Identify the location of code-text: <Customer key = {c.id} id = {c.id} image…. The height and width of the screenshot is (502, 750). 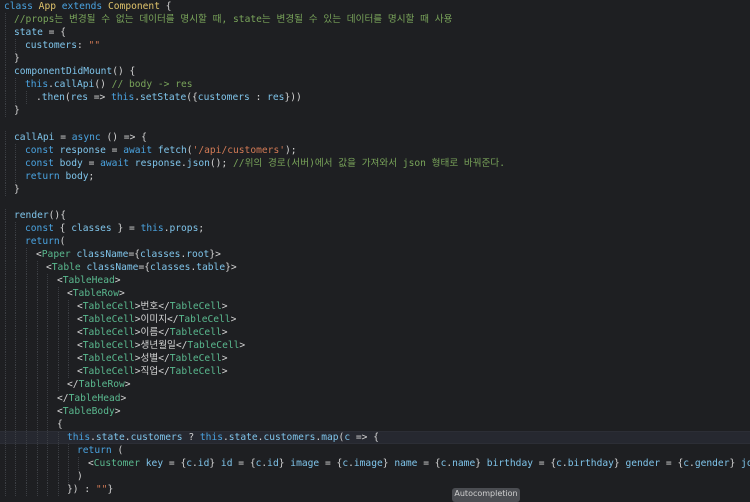
(419, 463).